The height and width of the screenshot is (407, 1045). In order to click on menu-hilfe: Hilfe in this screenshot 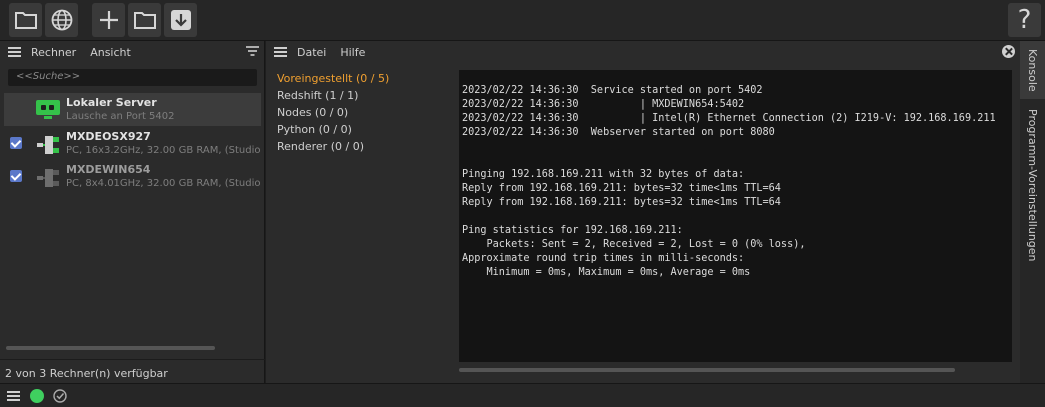, I will do `click(352, 52)`.